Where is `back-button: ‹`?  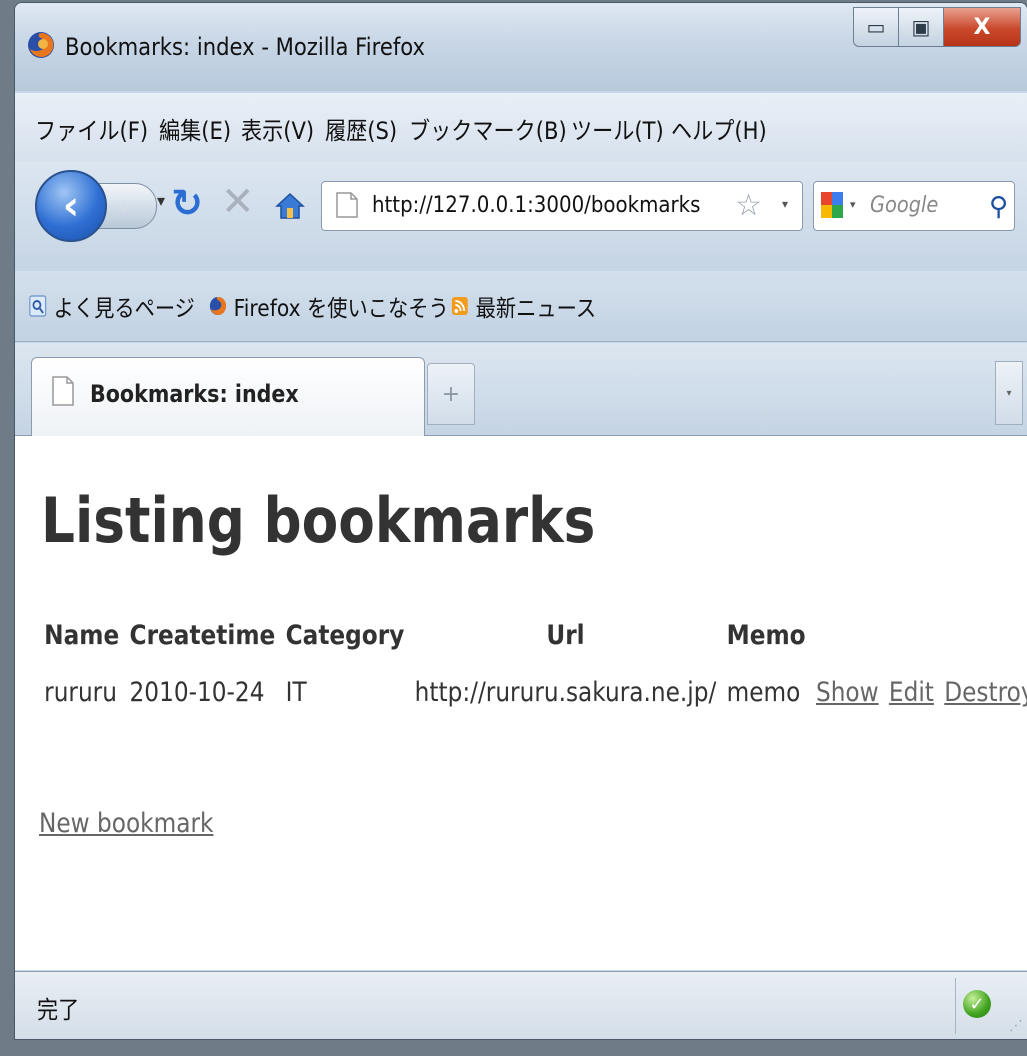 back-button: ‹ is located at coordinates (71, 206).